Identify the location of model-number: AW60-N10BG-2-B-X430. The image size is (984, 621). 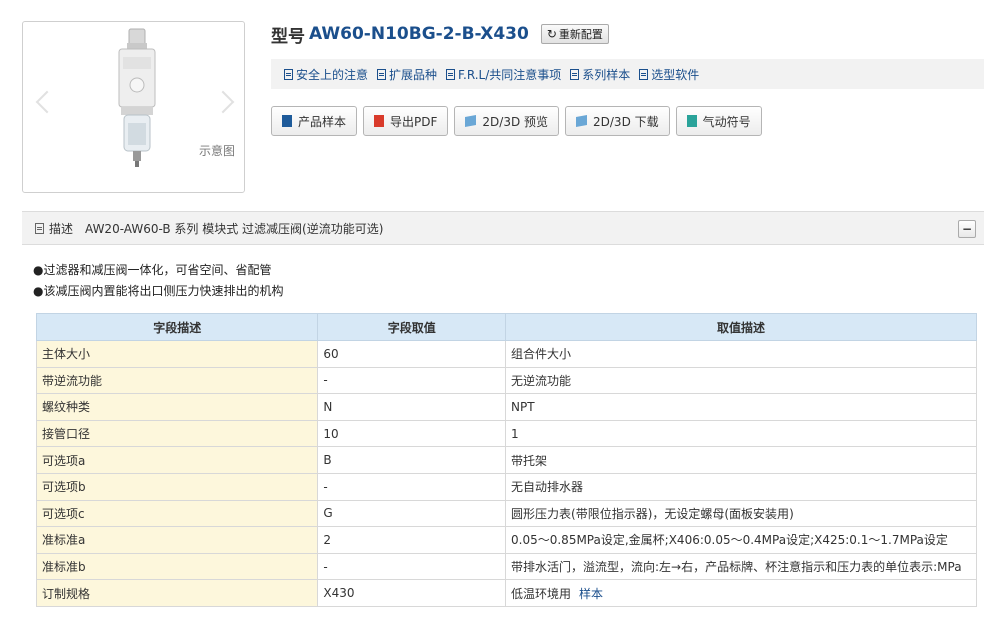
(419, 34).